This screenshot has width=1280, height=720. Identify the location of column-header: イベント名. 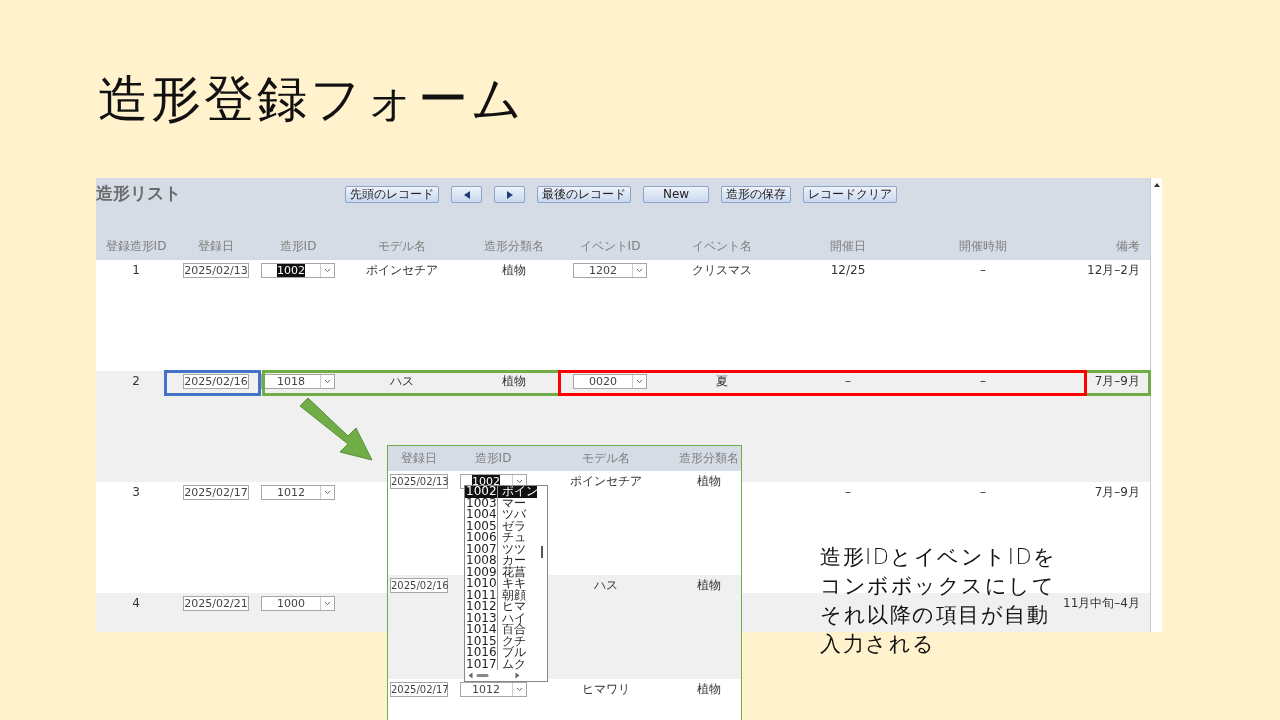
(722, 246).